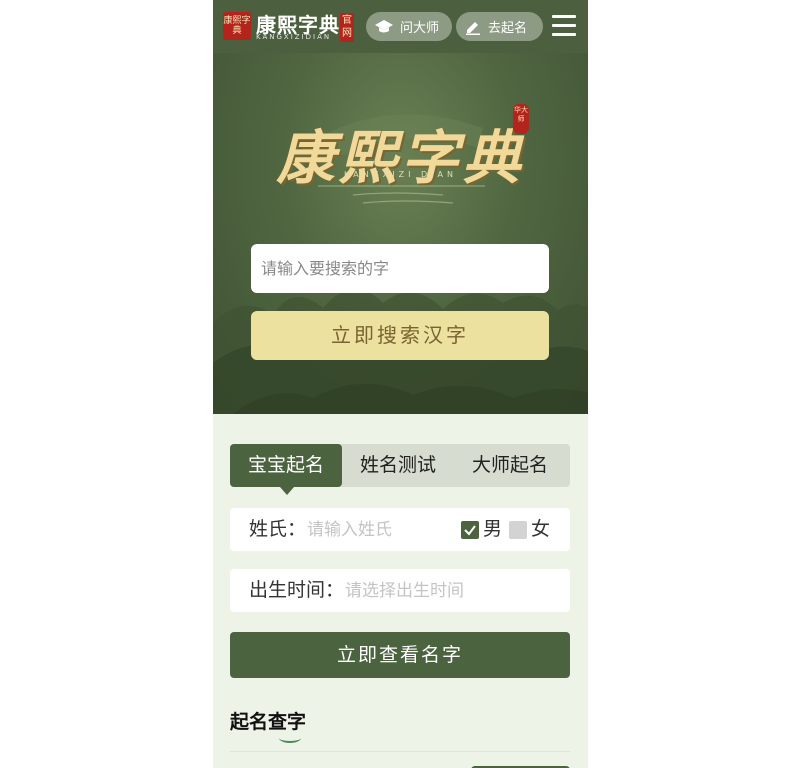 The width and height of the screenshot is (800, 768). Describe the element at coordinates (287, 491) in the screenshot. I see `active-tab-pointer` at that location.